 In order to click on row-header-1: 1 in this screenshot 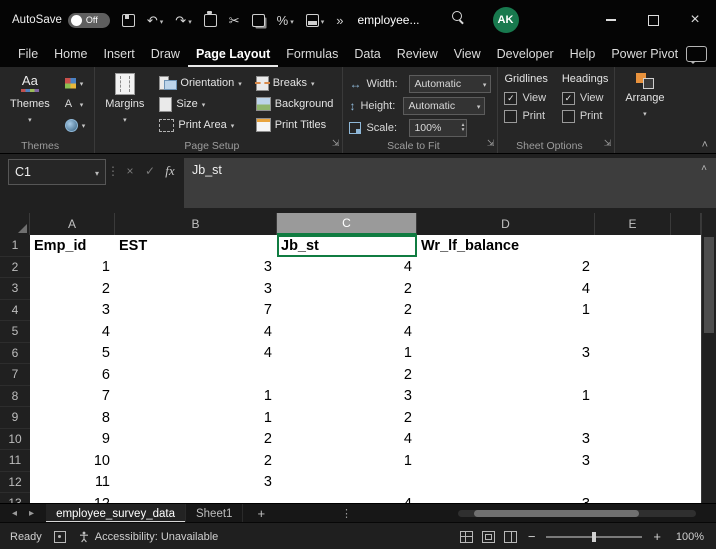, I will do `click(15, 246)`.